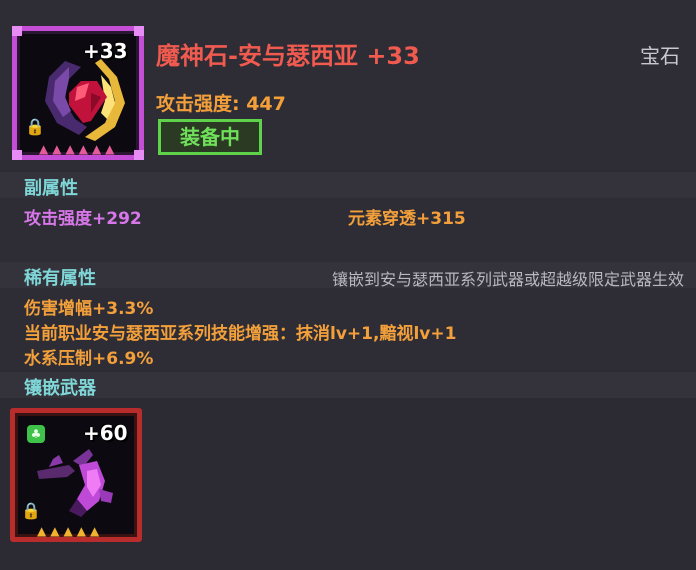  I want to click on equipped-badge: 装备中, so click(210, 137).